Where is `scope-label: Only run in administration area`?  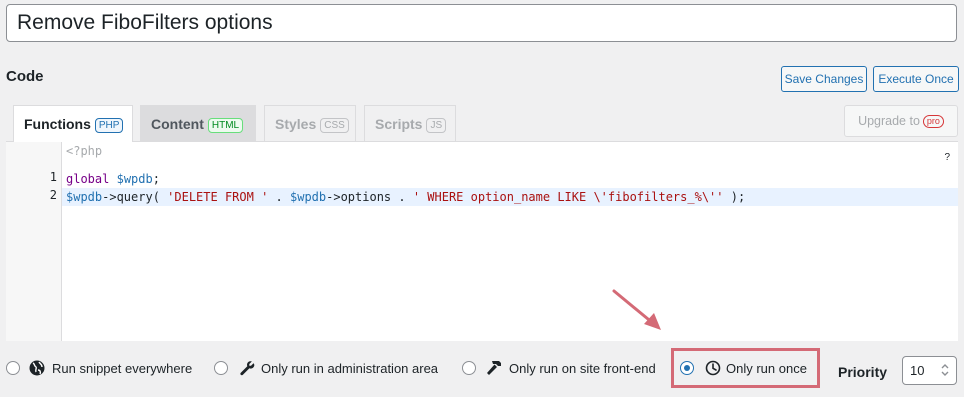 scope-label: Only run in administration area is located at coordinates (350, 368).